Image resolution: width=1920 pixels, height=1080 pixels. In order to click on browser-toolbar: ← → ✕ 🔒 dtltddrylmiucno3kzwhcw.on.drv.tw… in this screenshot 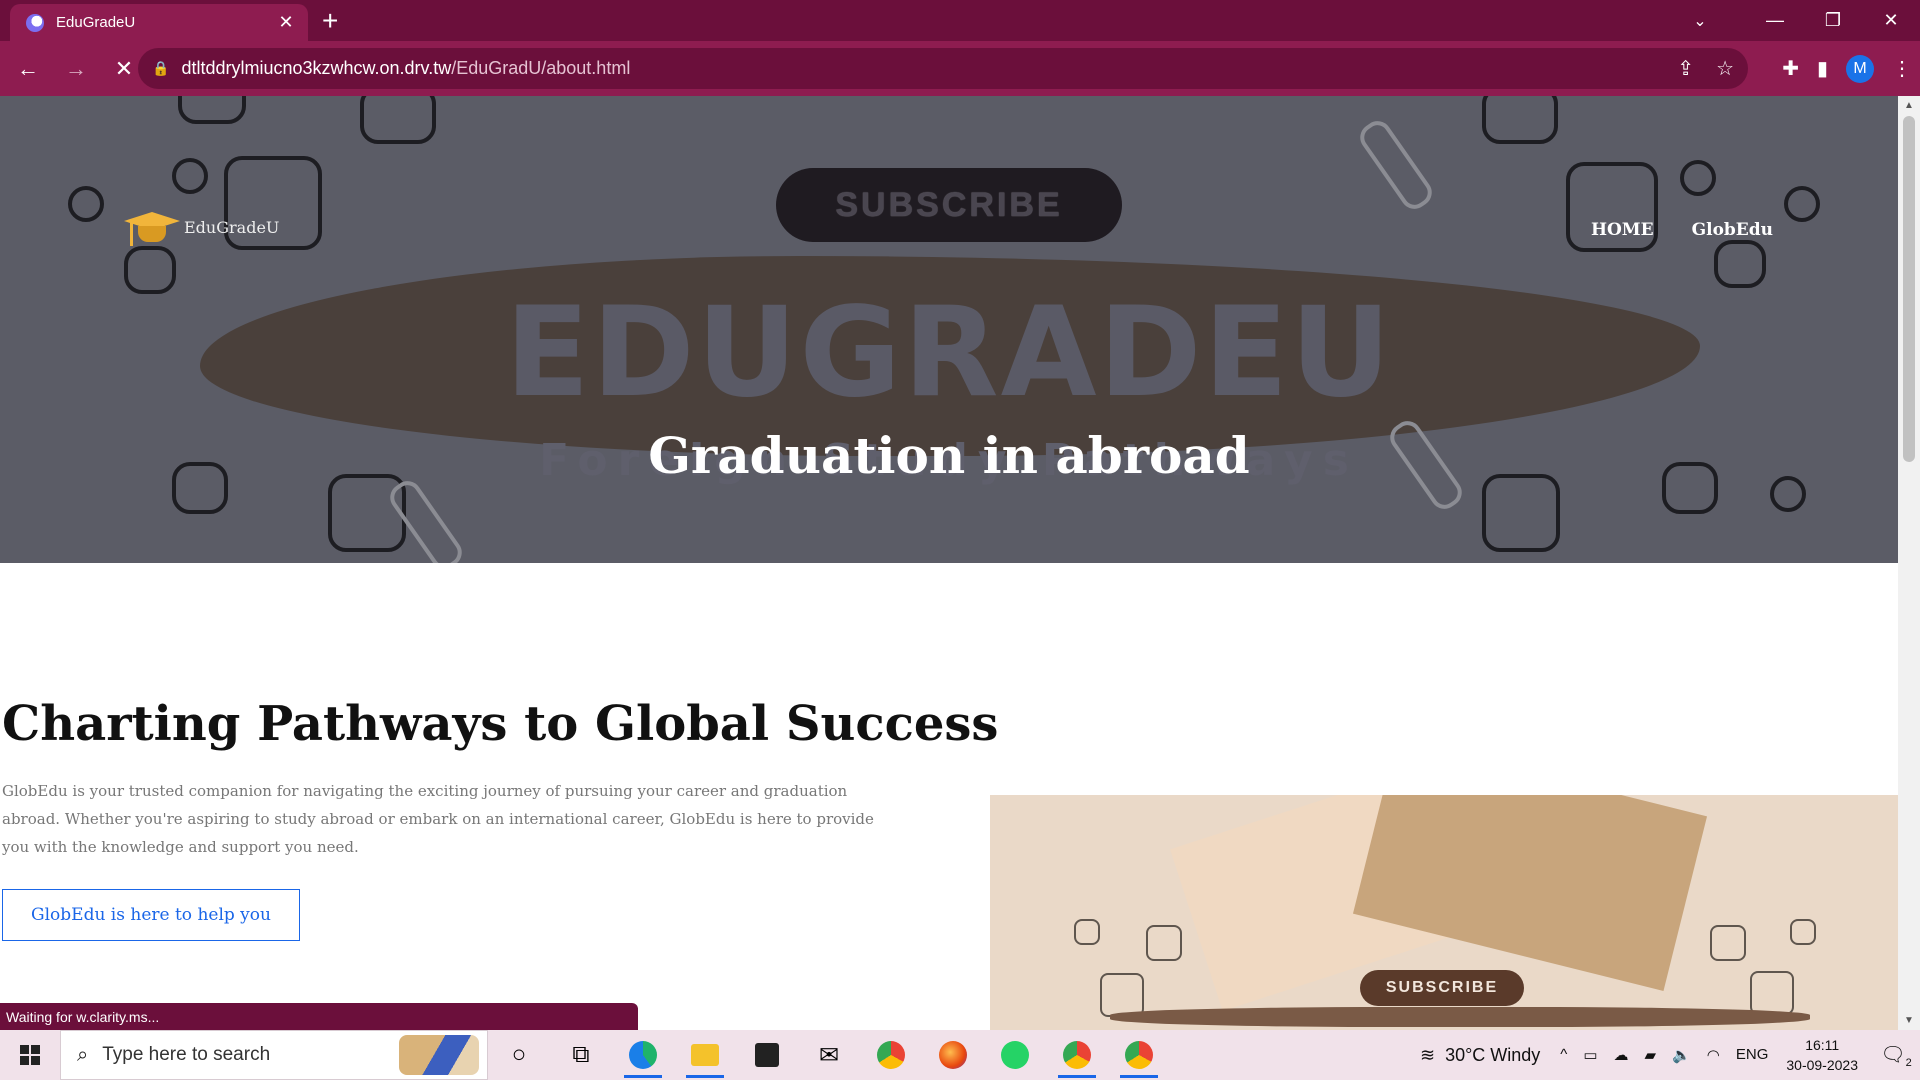, I will do `click(960, 68)`.